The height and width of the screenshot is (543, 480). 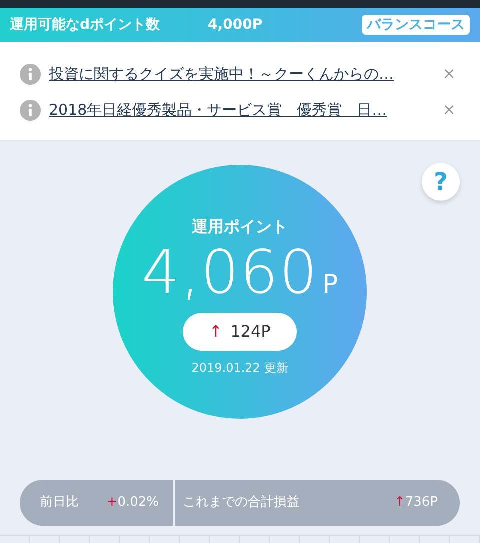 I want to click on change-value: 124P, so click(x=250, y=332).